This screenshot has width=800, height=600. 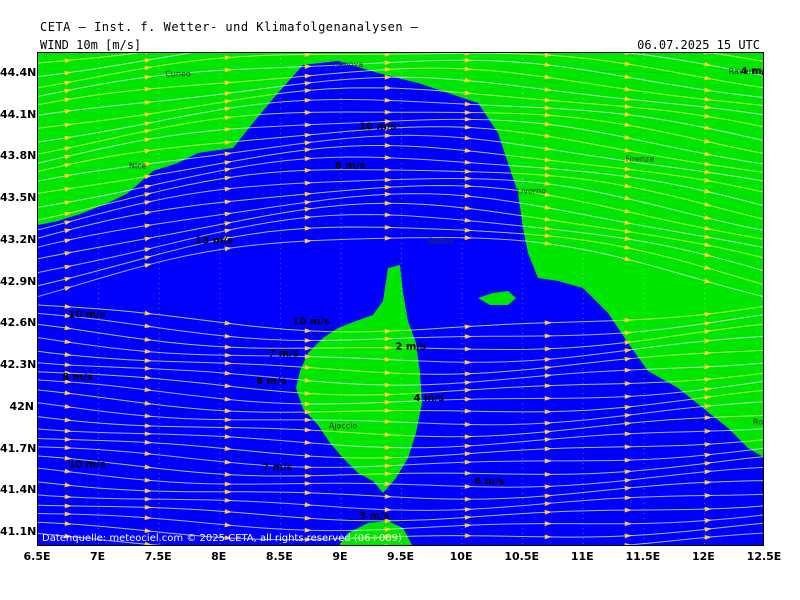 What do you see at coordinates (758, 422) in the screenshot?
I see `place-label: Roma` at bounding box center [758, 422].